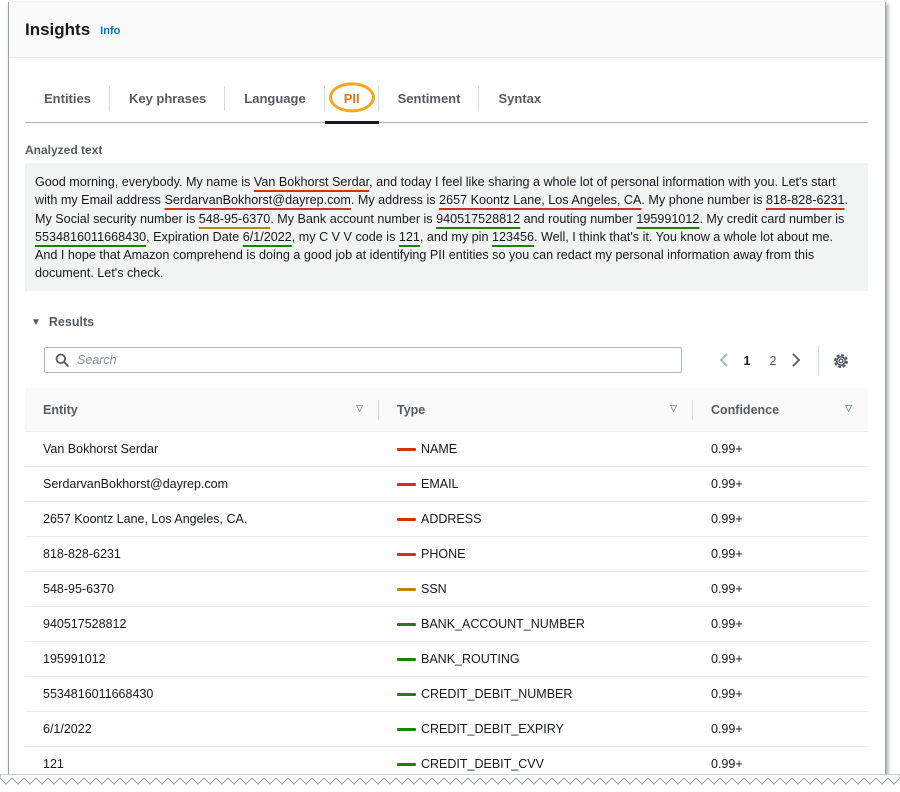 The image size is (900, 792). Describe the element at coordinates (772, 218) in the screenshot. I see `text-segment: . My credit card number is` at that location.